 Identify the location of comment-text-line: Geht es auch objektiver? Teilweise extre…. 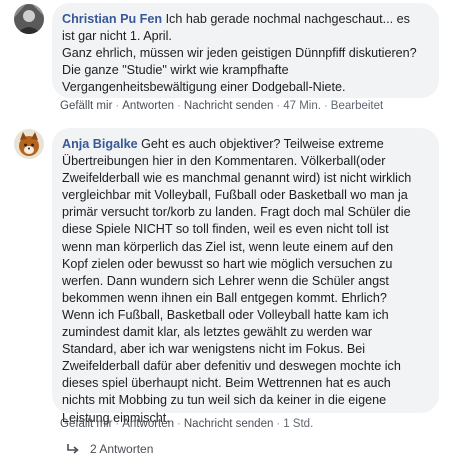
(262, 144).